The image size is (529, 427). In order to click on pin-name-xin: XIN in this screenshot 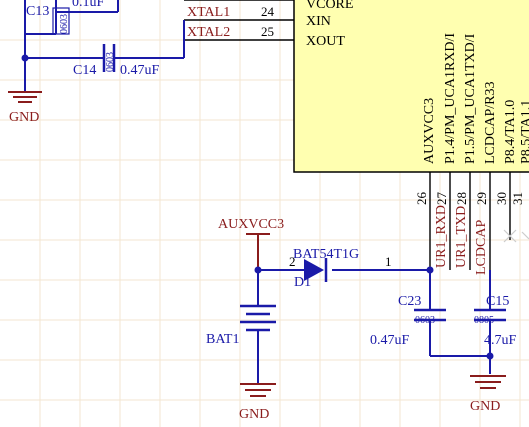, I will do `click(318, 21)`.